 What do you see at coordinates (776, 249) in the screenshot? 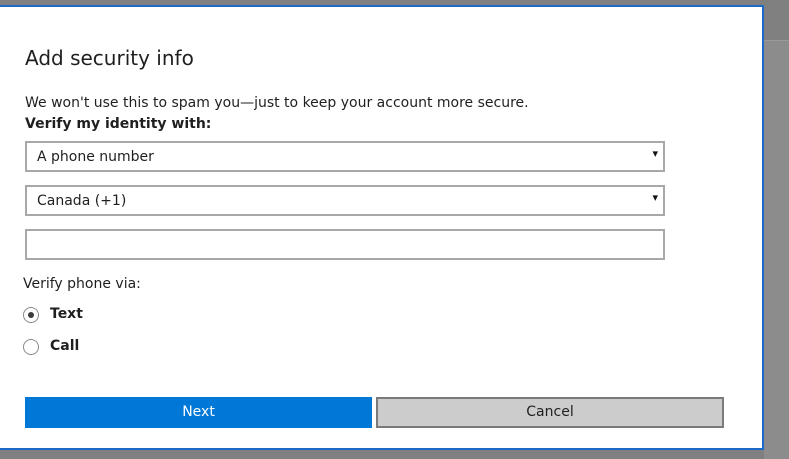
I see `background-panel` at bounding box center [776, 249].